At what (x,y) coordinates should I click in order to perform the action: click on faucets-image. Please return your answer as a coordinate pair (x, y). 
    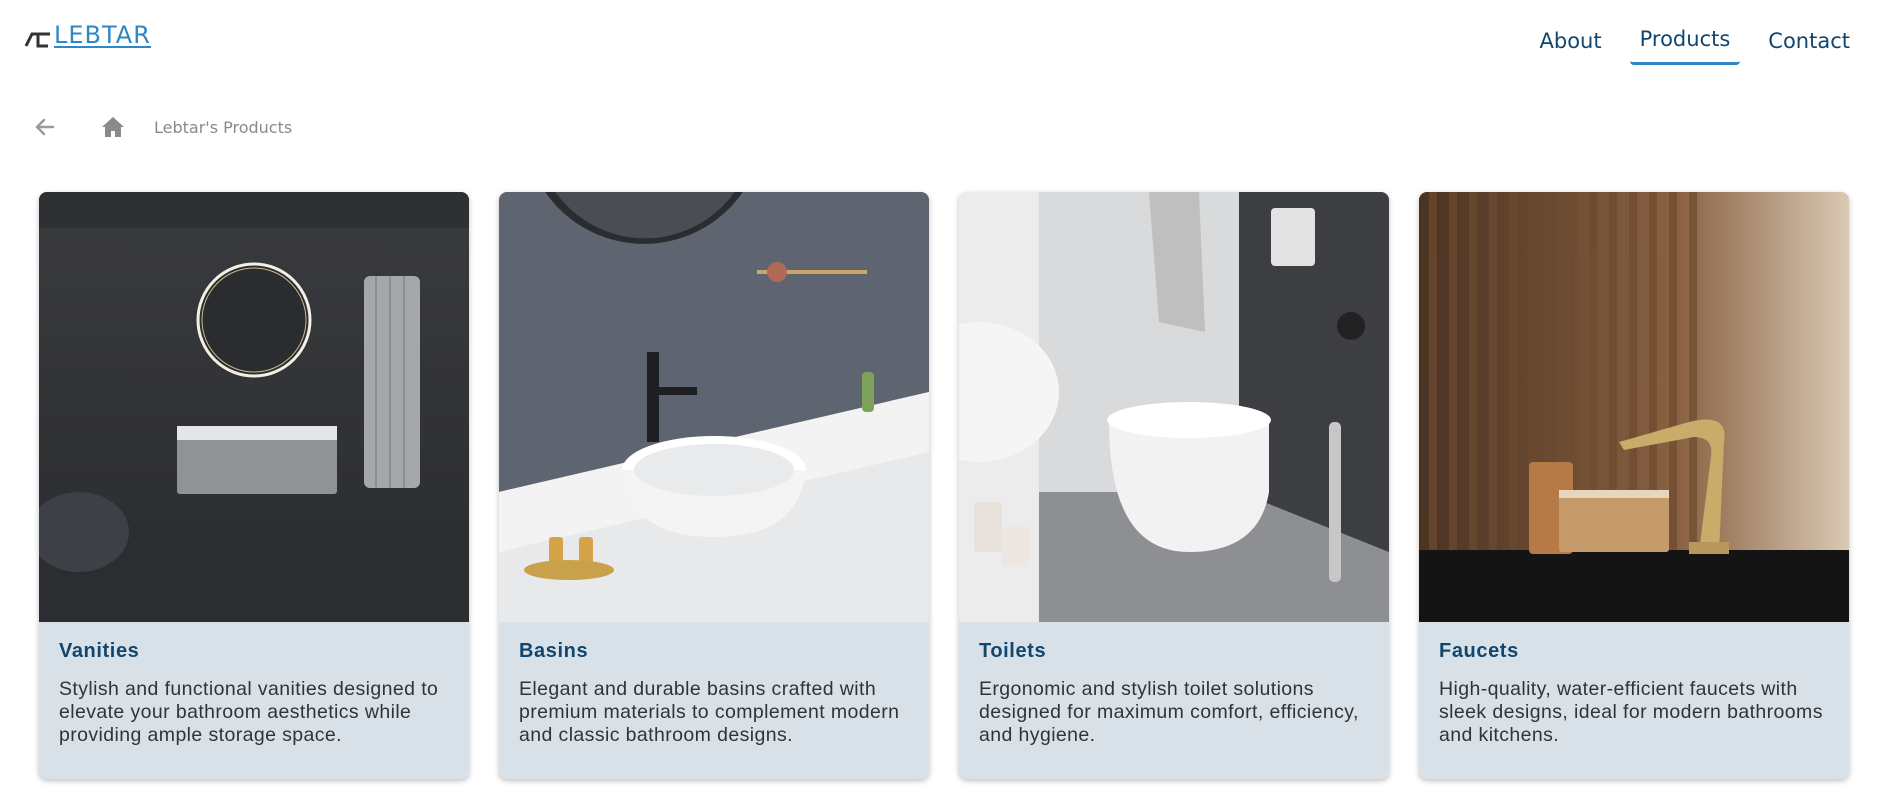
    Looking at the image, I should click on (1634, 407).